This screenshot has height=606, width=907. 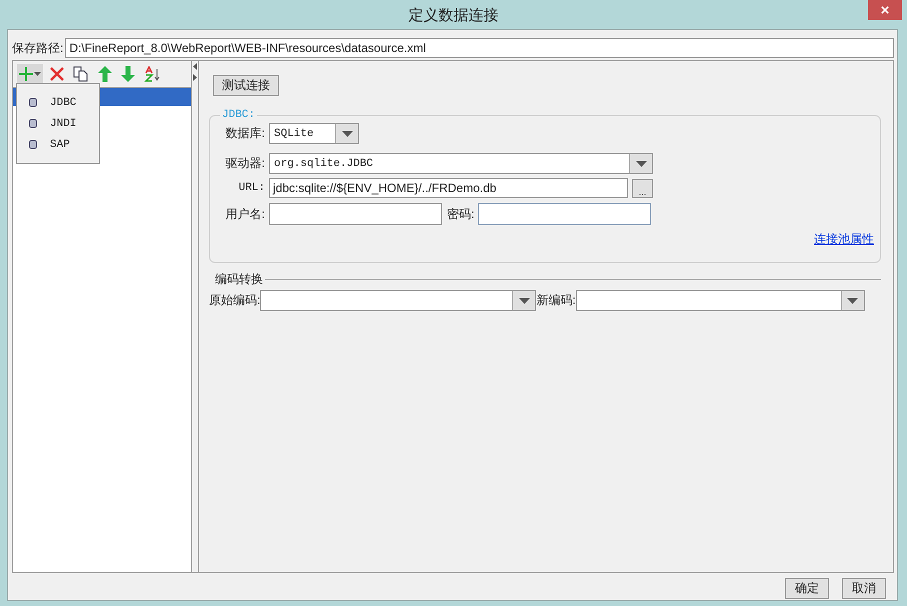 I want to click on add-button, so click(x=30, y=74).